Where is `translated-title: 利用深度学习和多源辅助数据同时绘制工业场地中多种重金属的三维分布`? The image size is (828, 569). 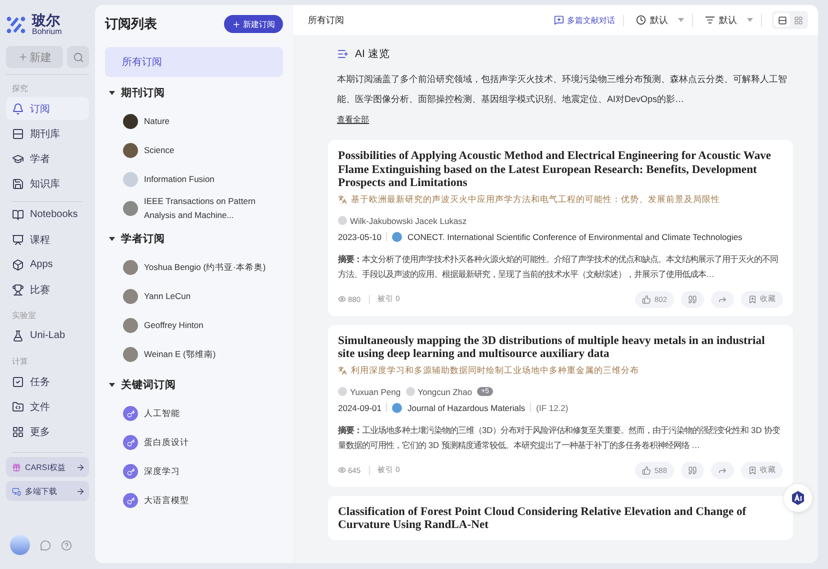
translated-title: 利用深度学习和多源辅助数据同时绘制工业场地中多种重金属的三维分布 is located at coordinates (495, 370).